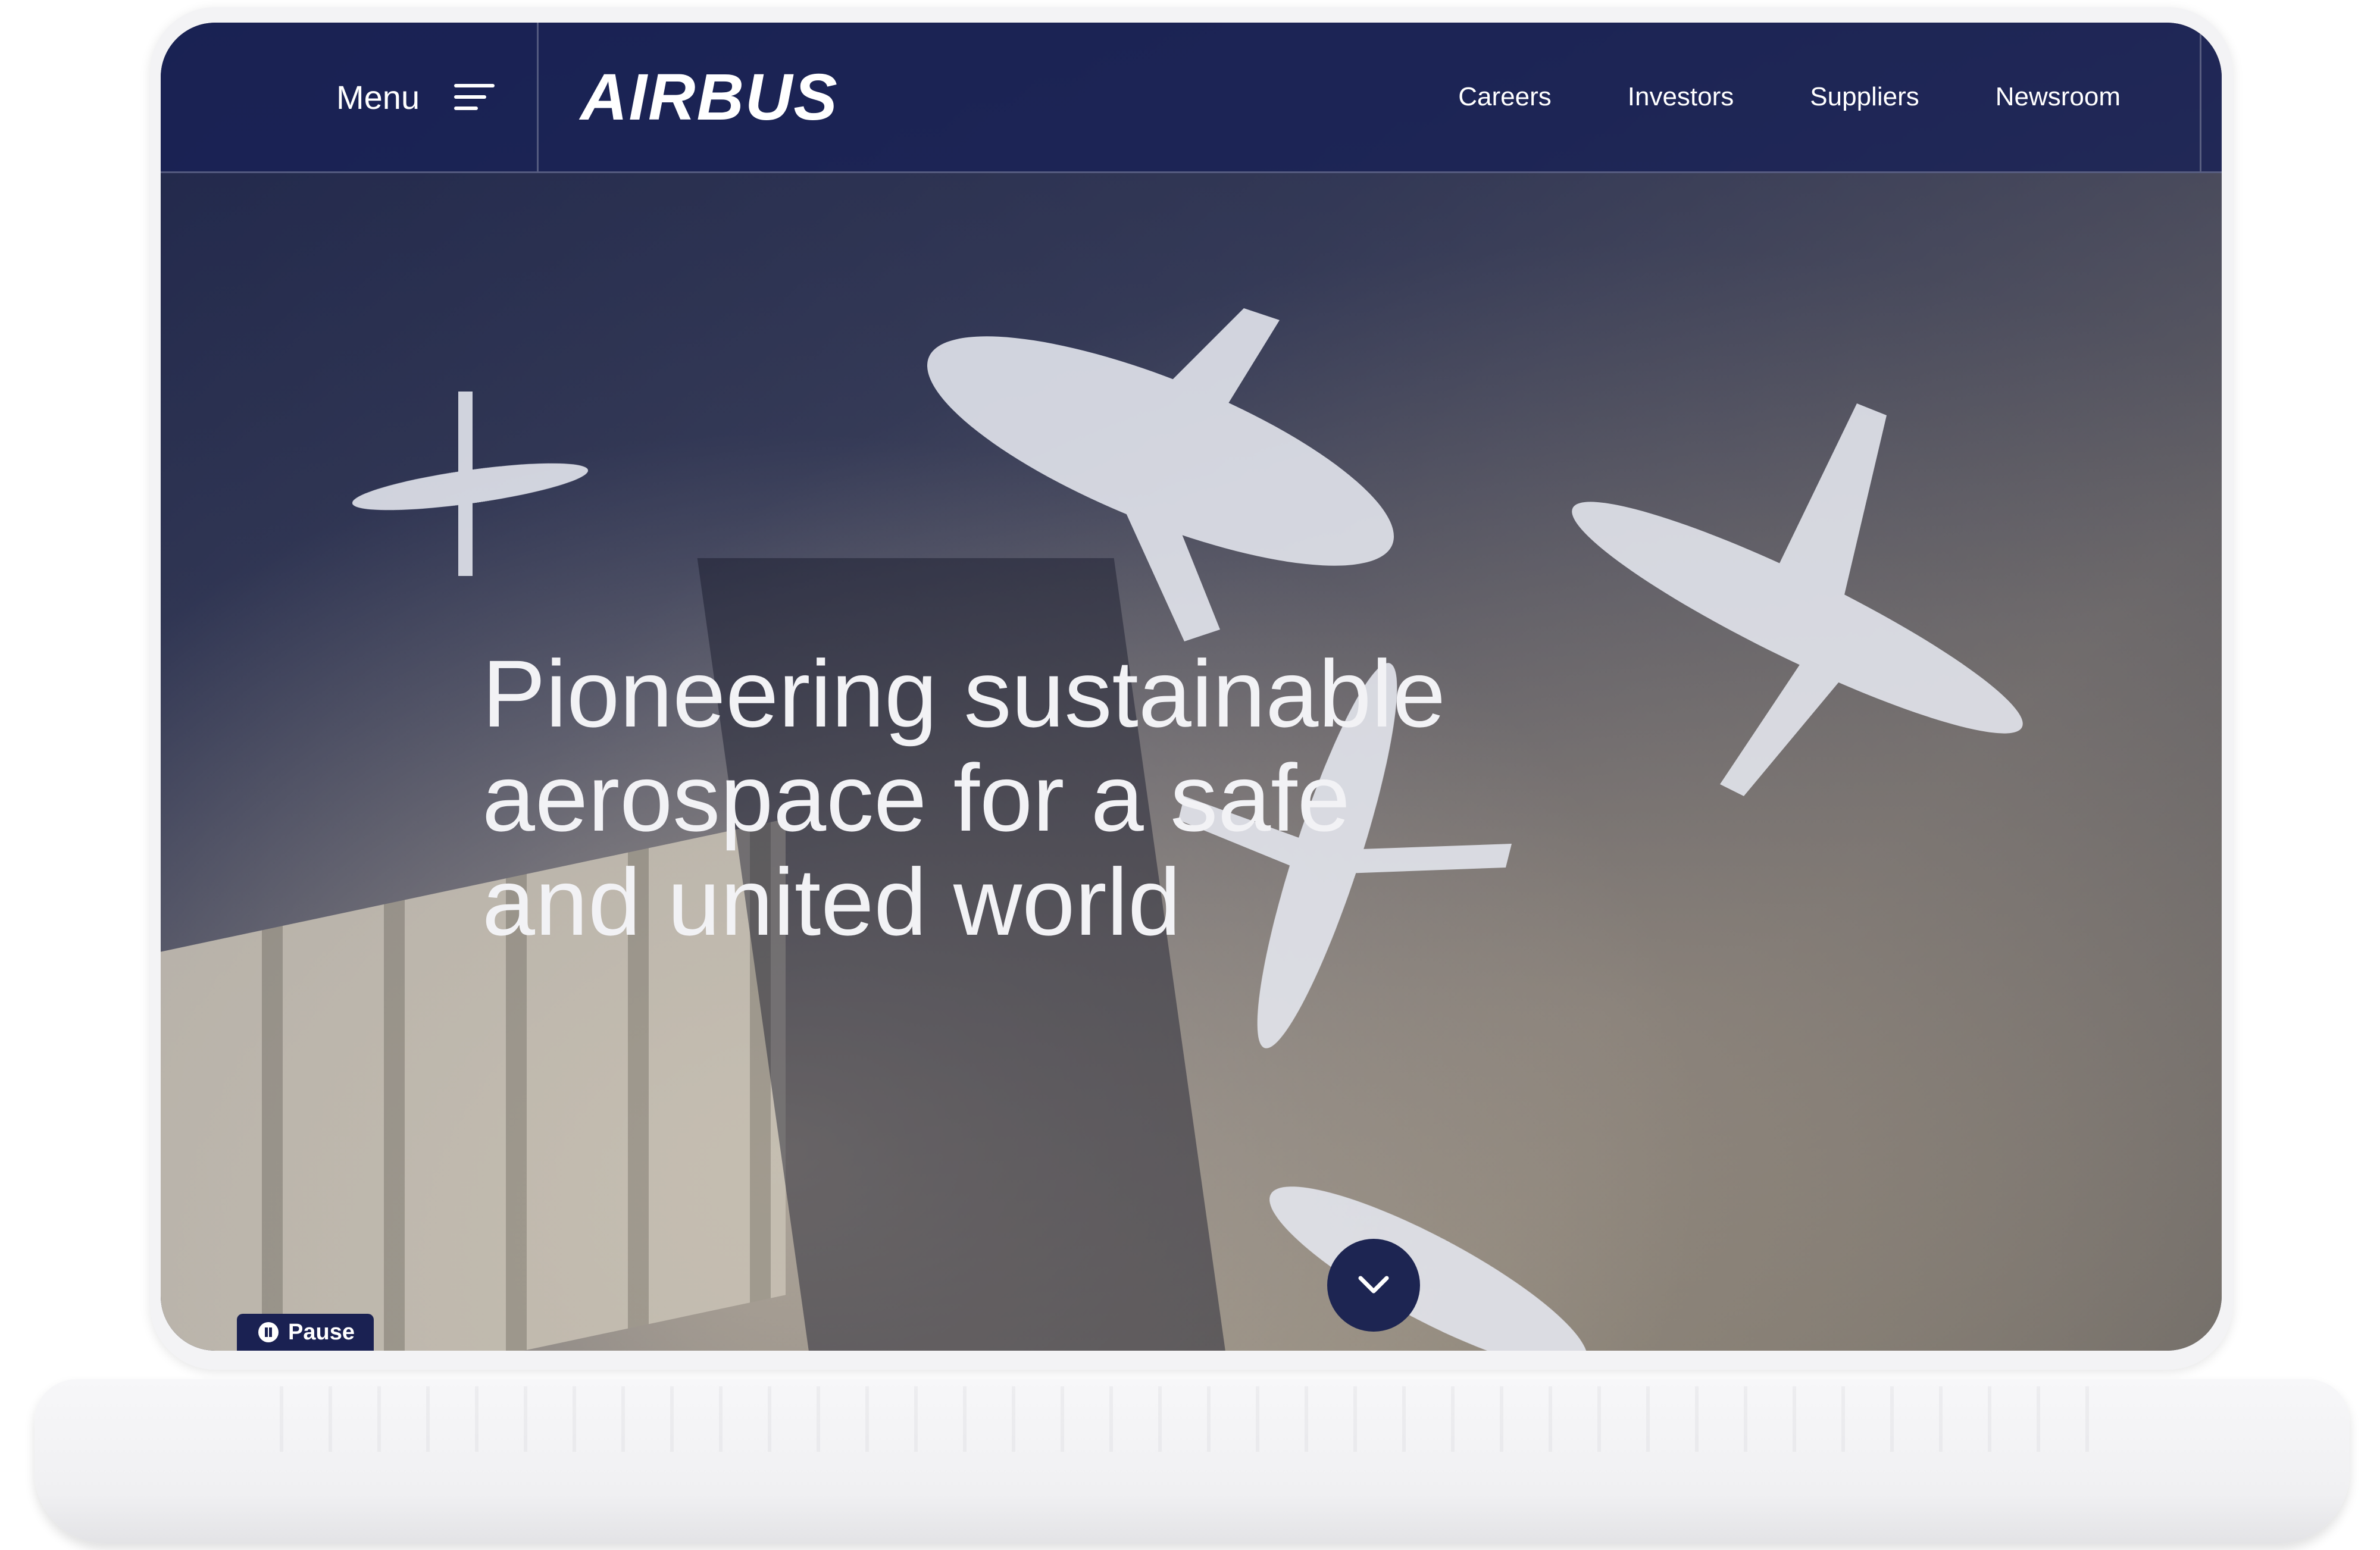  Describe the element at coordinates (2200, 97) in the screenshot. I see `nav-divider-right` at that location.